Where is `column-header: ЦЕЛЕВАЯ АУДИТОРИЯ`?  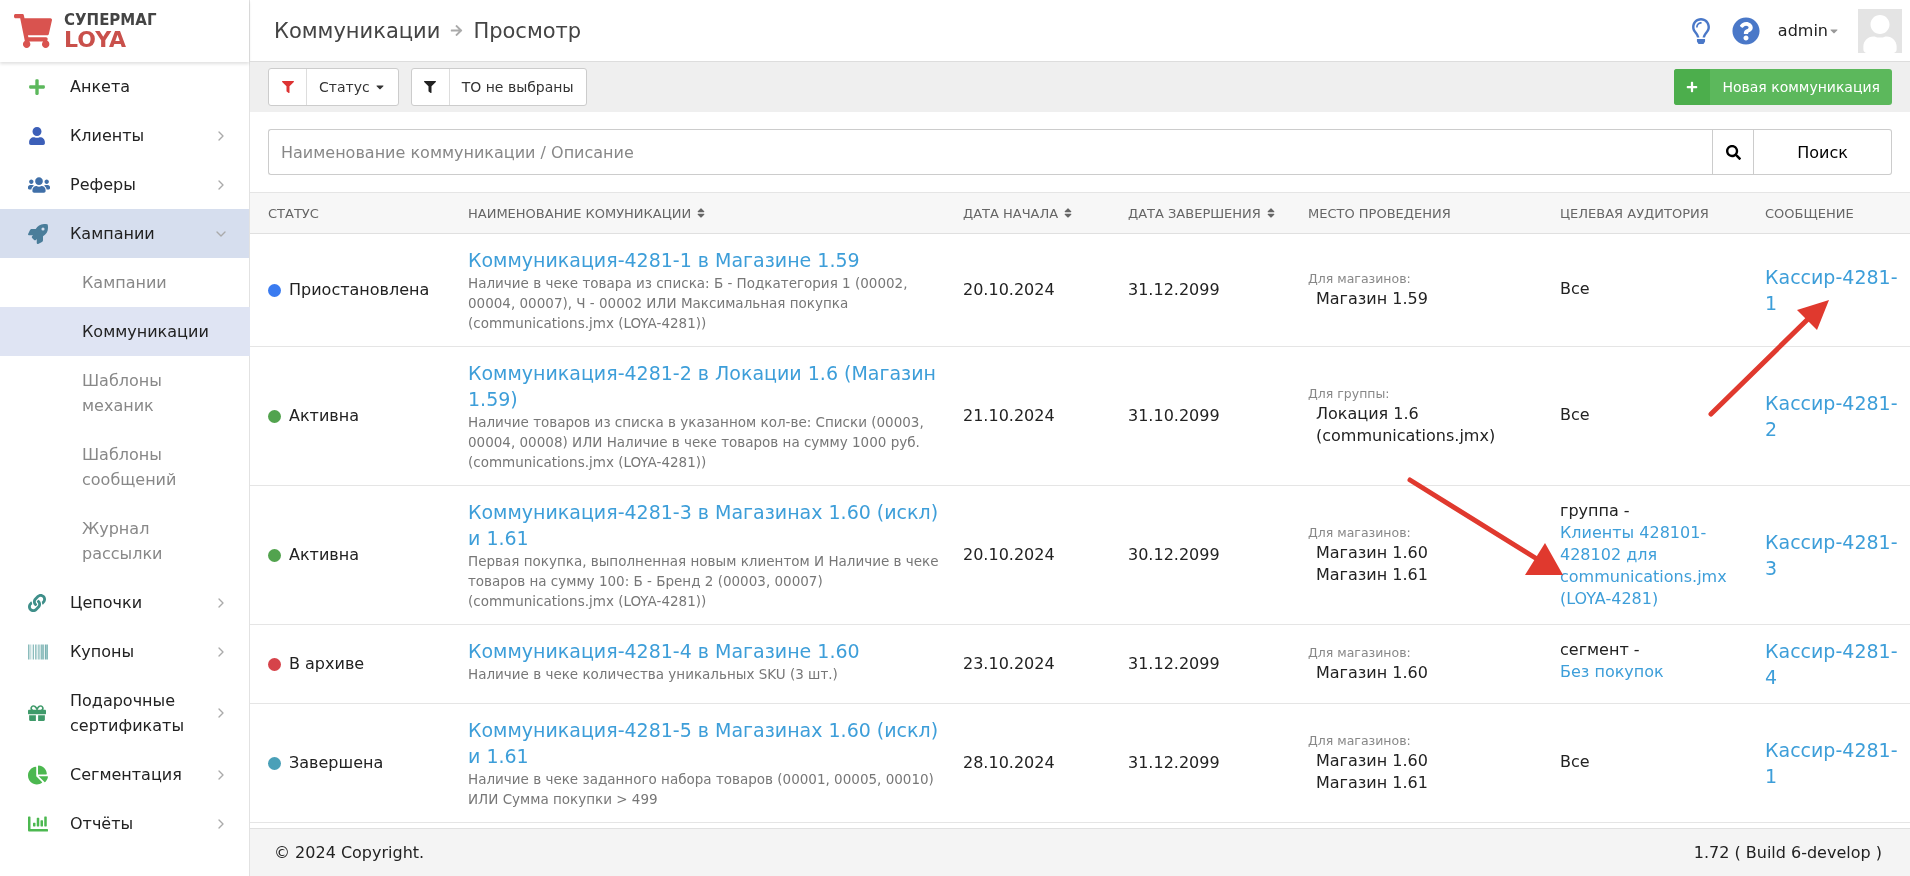
column-header: ЦЕЛЕВАЯ АУДИТОРИЯ is located at coordinates (1634, 213).